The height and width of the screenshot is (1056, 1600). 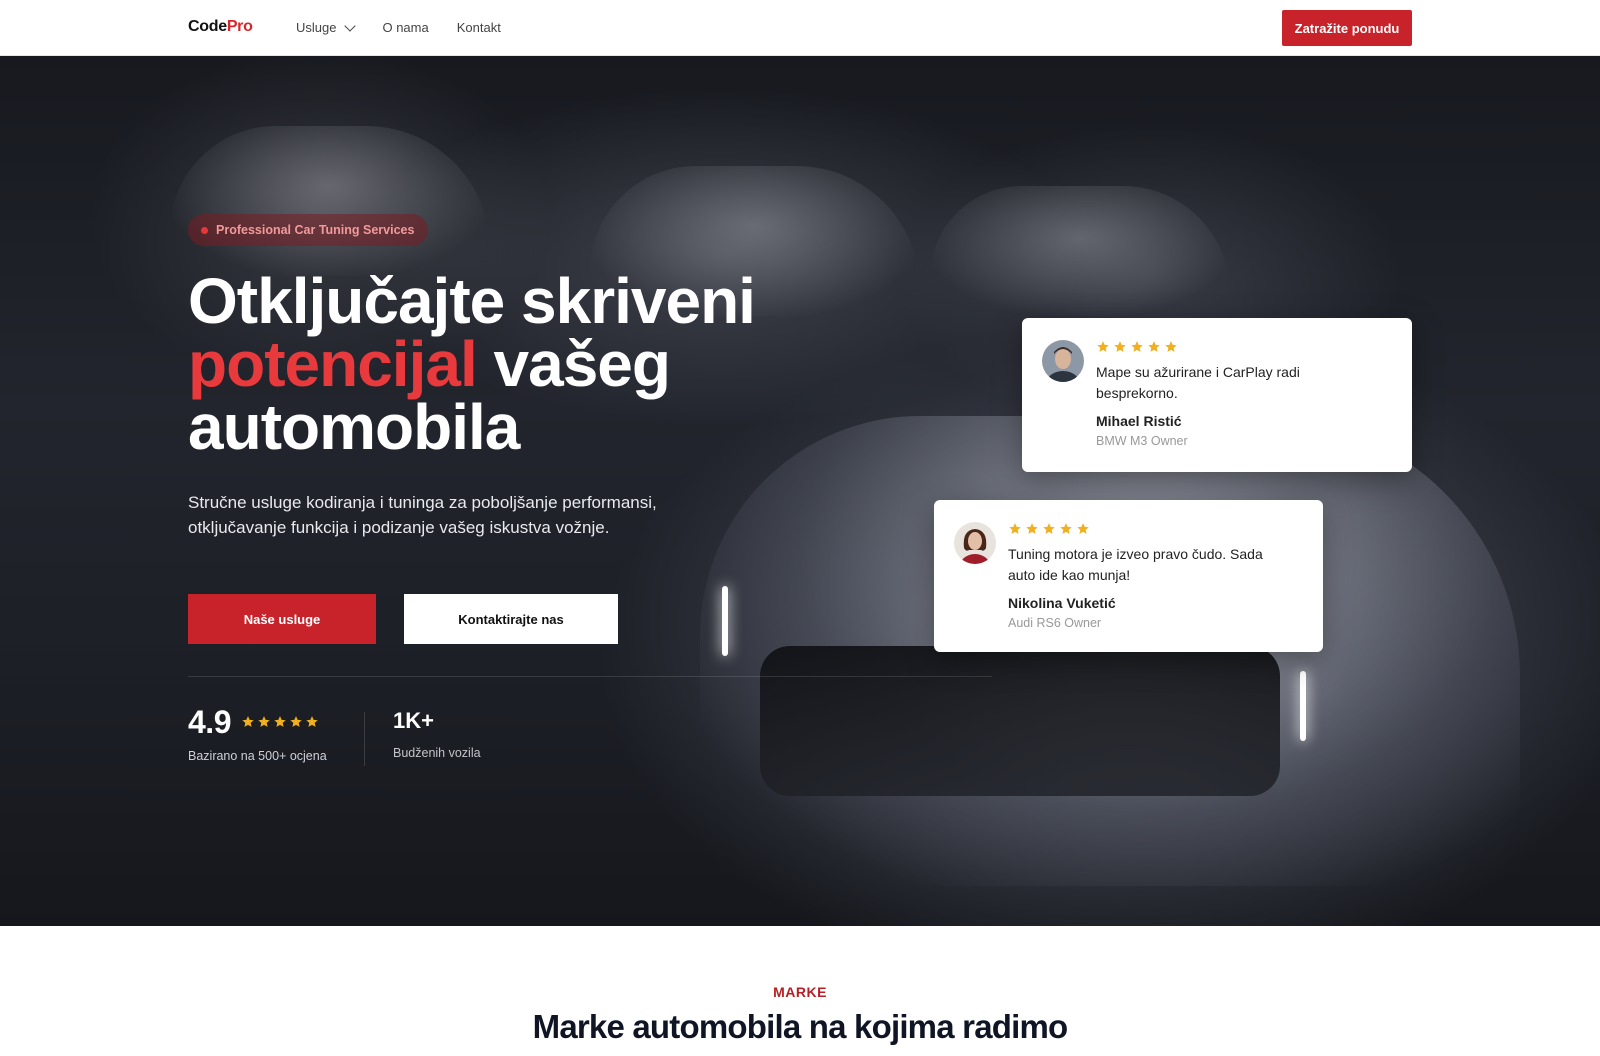 What do you see at coordinates (1062, 603) in the screenshot?
I see `reviewer-name: Nikolina Vuketić` at bounding box center [1062, 603].